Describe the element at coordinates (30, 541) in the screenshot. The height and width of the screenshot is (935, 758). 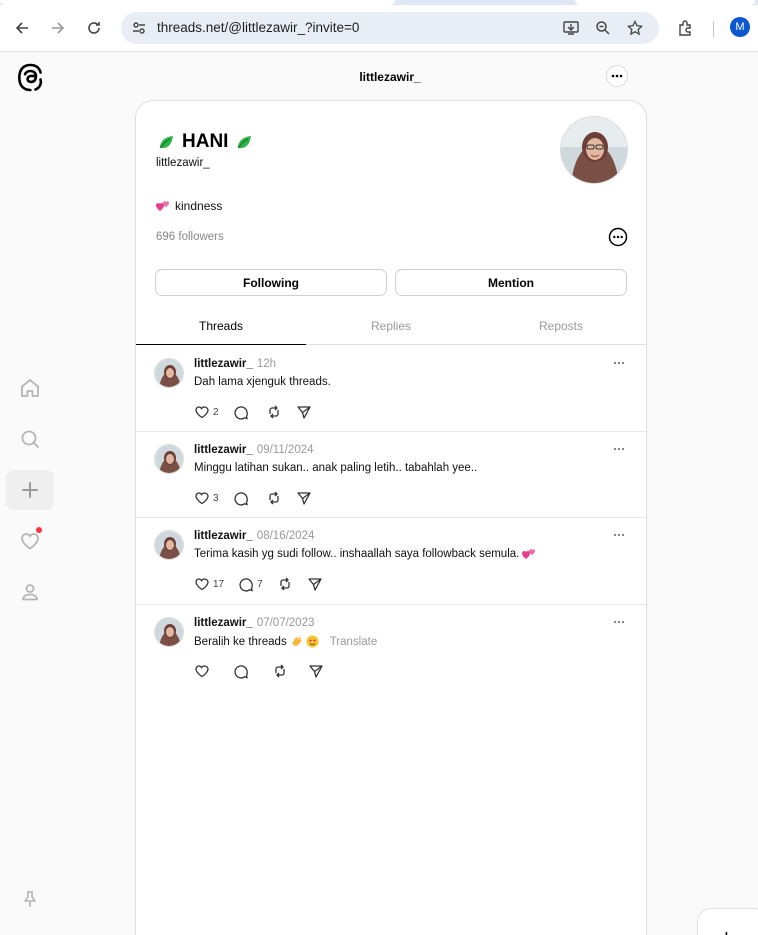
I see `nav-activity` at that location.